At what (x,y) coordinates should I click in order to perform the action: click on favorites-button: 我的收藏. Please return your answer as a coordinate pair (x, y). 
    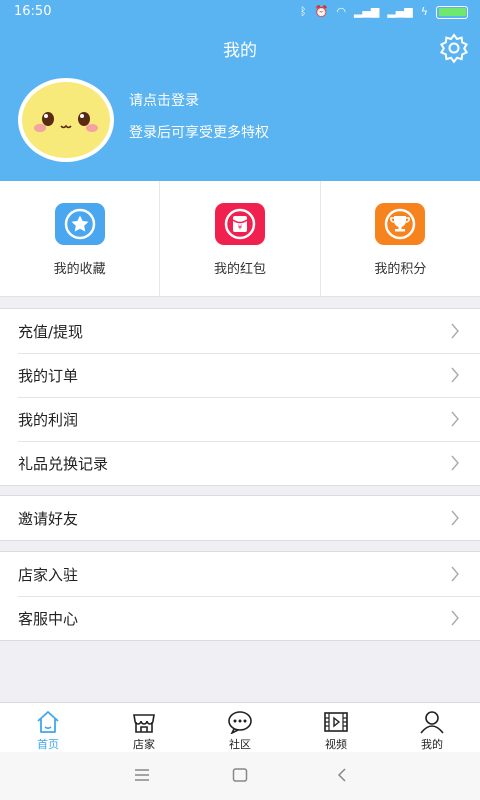
    Looking at the image, I should click on (80, 238).